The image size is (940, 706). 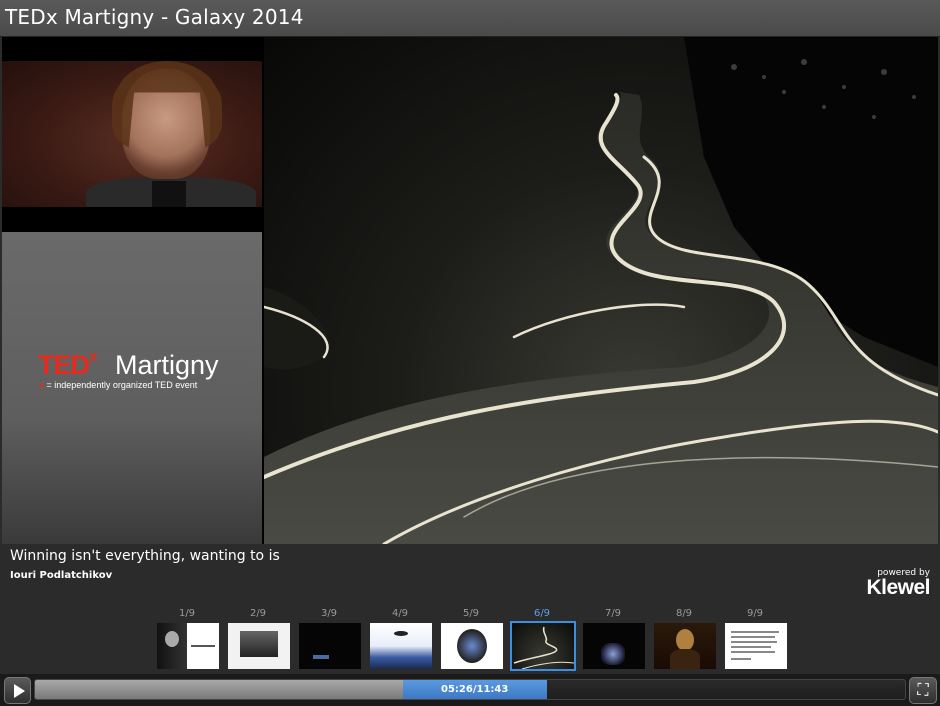 What do you see at coordinates (118, 385) in the screenshot?
I see `event-tagline: x = independently organized TED event` at bounding box center [118, 385].